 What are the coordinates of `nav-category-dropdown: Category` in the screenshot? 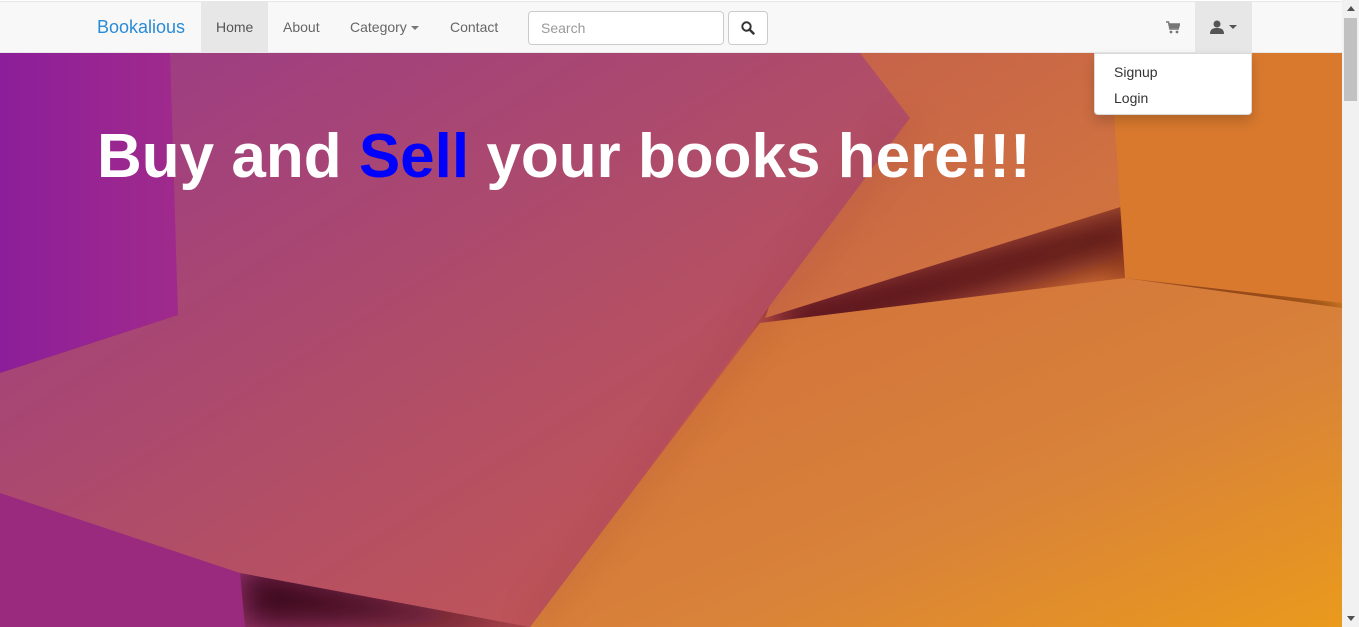 It's located at (384, 27).